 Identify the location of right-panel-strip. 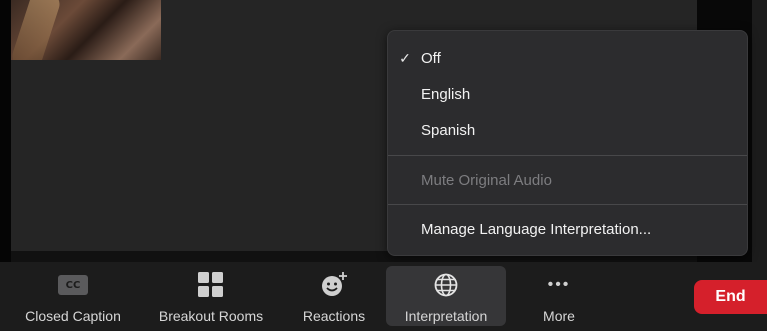
(759, 131).